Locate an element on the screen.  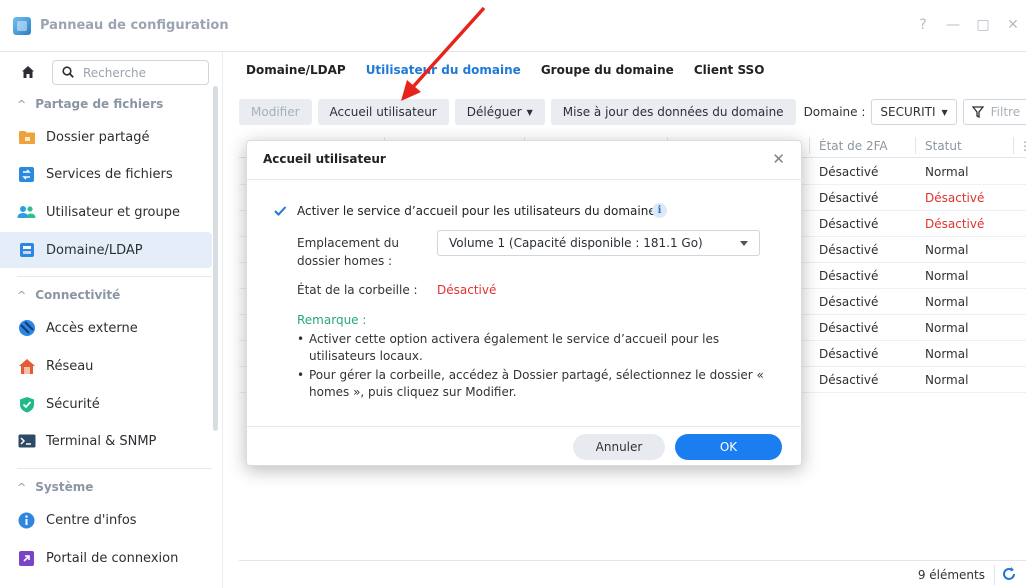
section-label: Système is located at coordinates (64, 487).